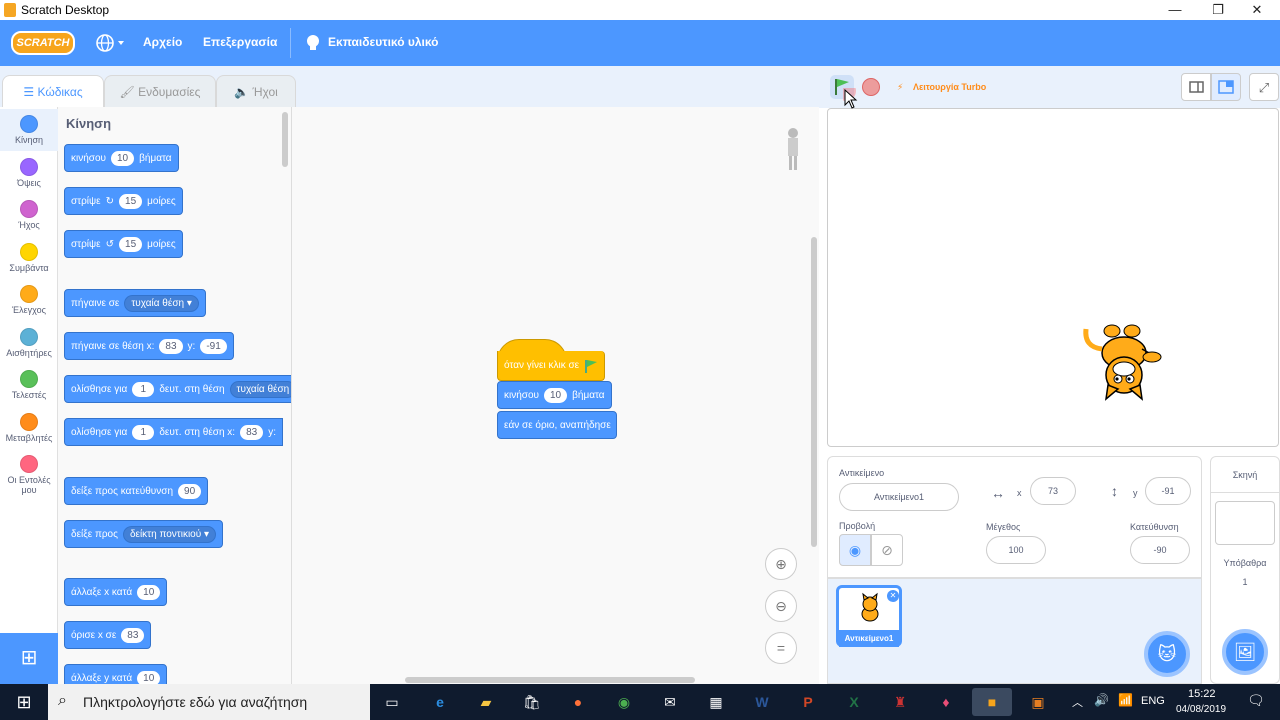  I want to click on block-turn-left: στρίψε ↺ 15 μοίρες, so click(123, 244).